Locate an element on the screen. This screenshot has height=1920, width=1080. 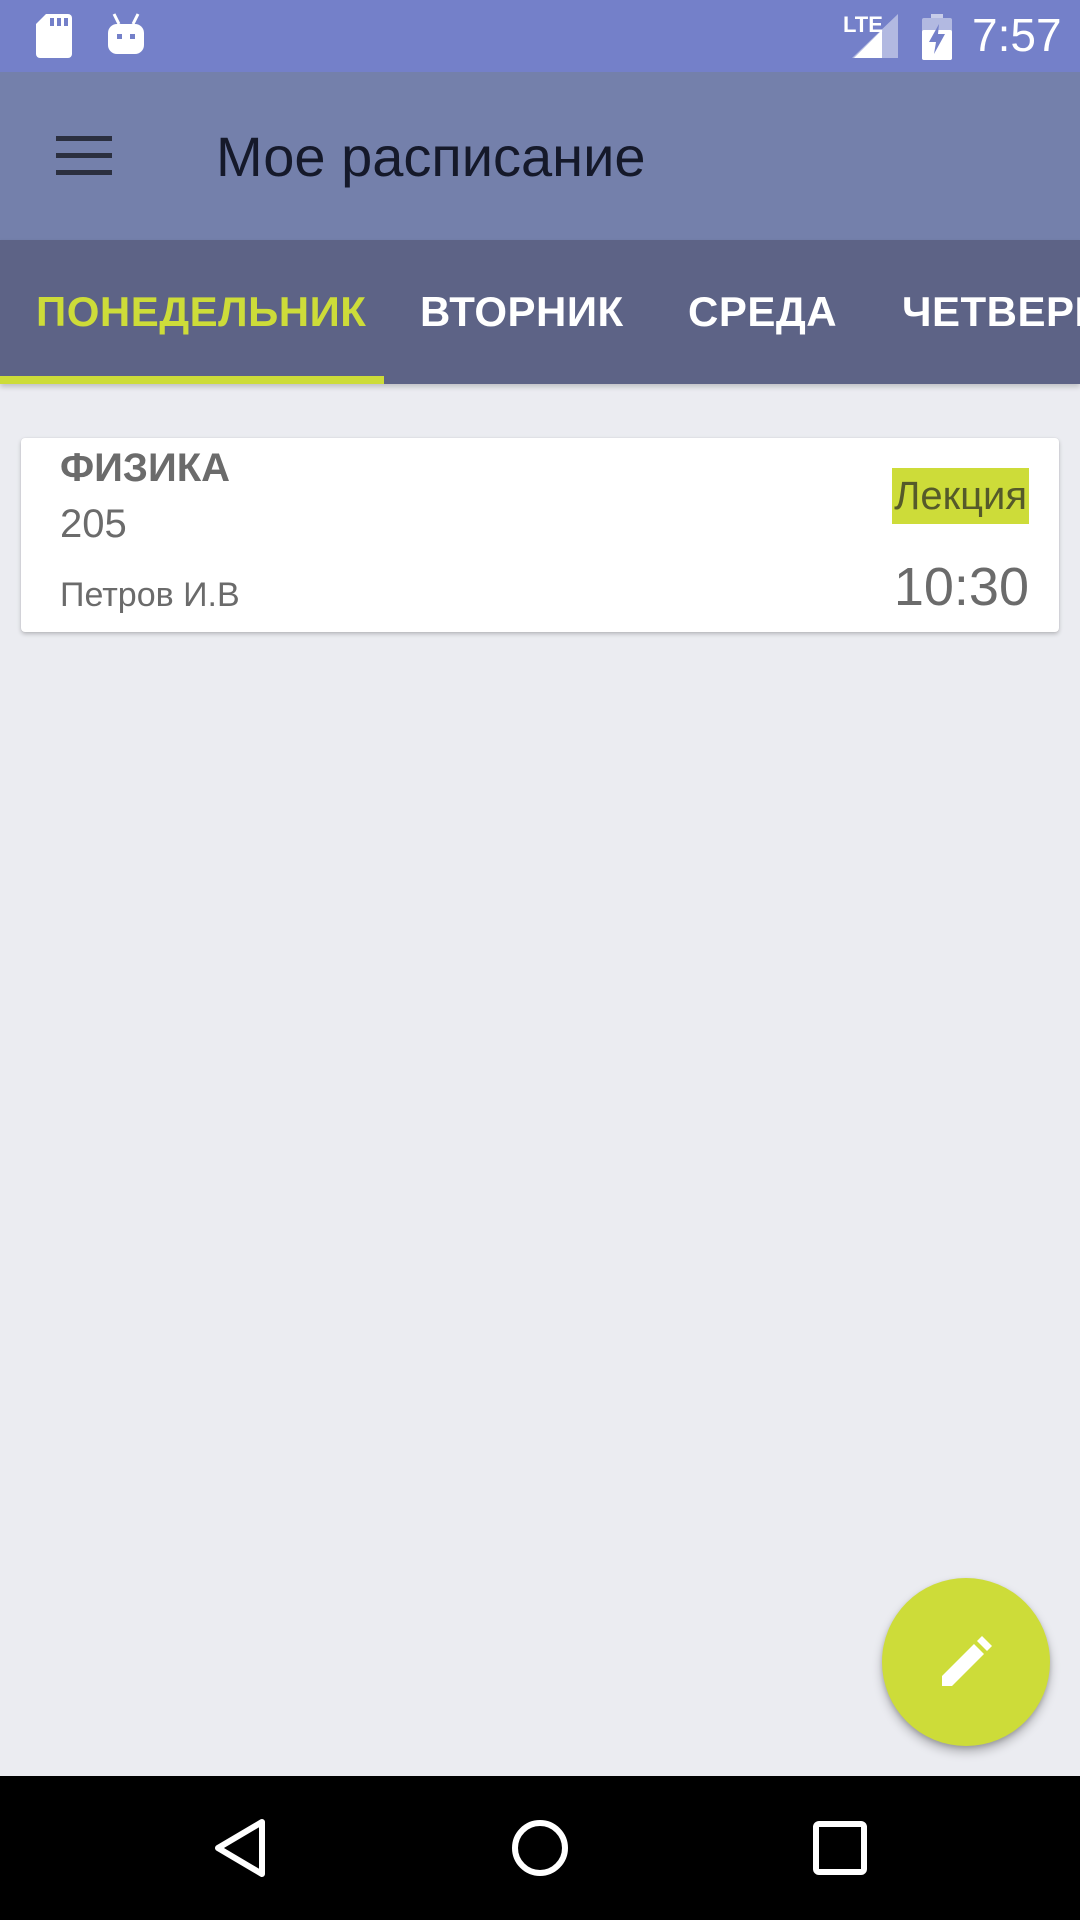
system-nav-bar is located at coordinates (540, 1848).